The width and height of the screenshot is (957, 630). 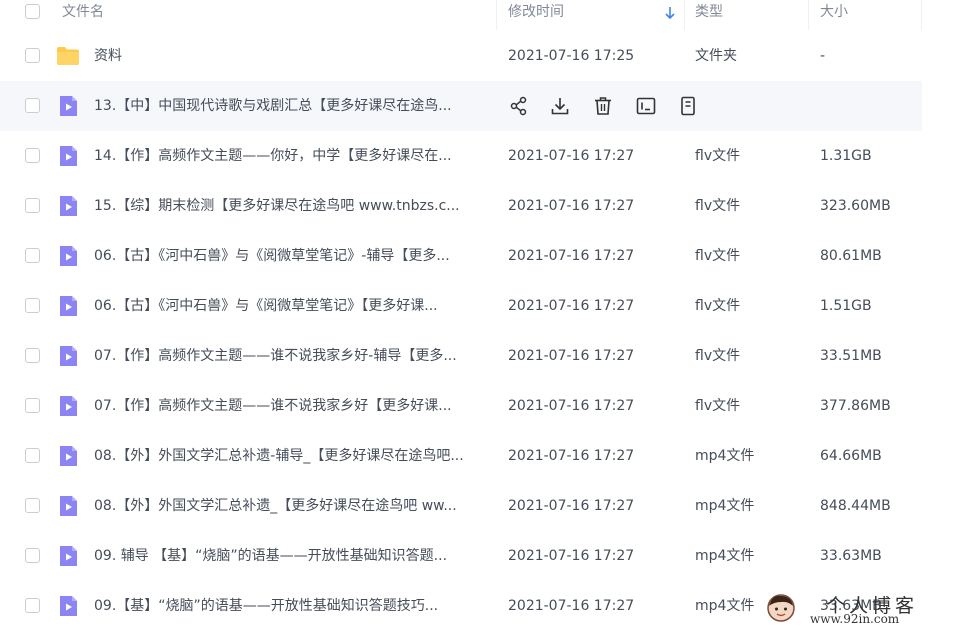 I want to click on file-size: 80.61MB, so click(x=851, y=256).